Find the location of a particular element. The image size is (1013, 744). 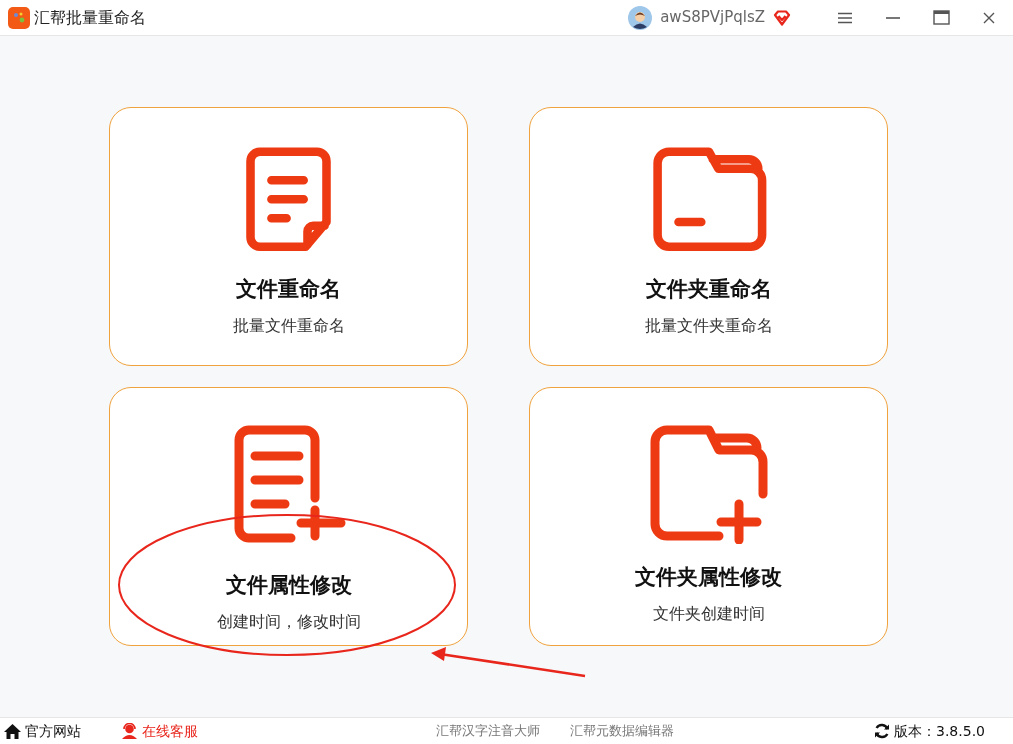

card-title: 文件夹重命名 is located at coordinates (708, 290).